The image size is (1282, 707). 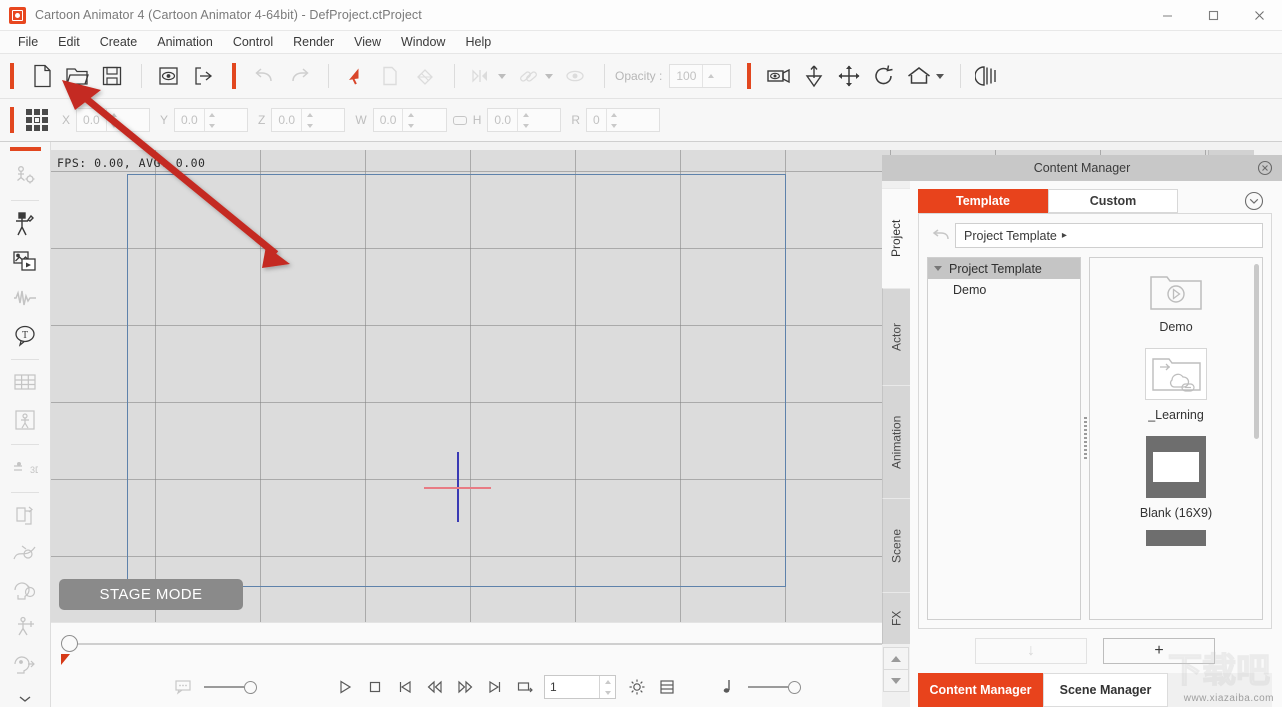 What do you see at coordinates (25, 298) in the screenshot?
I see `audio-wave-icon` at bounding box center [25, 298].